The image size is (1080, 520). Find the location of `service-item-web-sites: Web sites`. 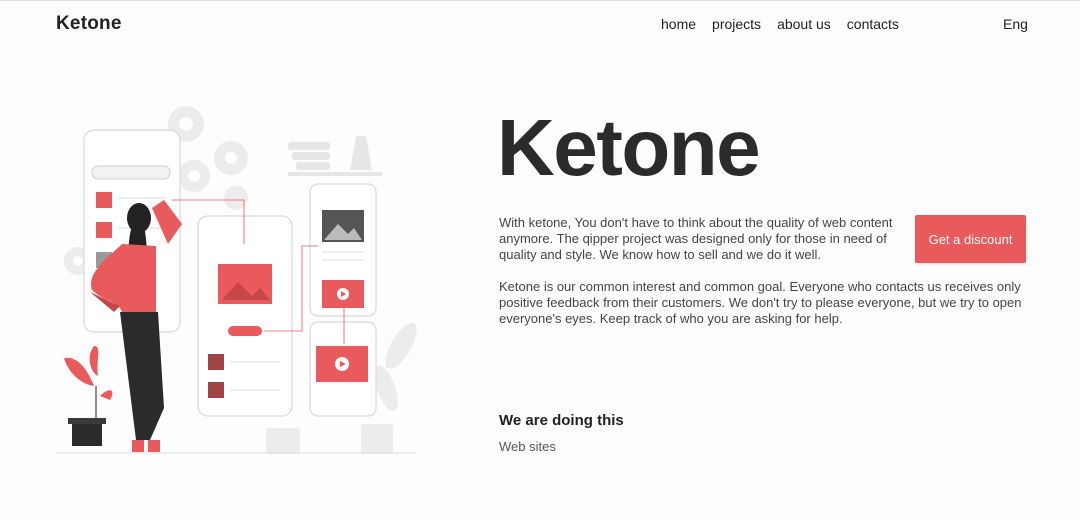

service-item-web-sites: Web sites is located at coordinates (527, 446).